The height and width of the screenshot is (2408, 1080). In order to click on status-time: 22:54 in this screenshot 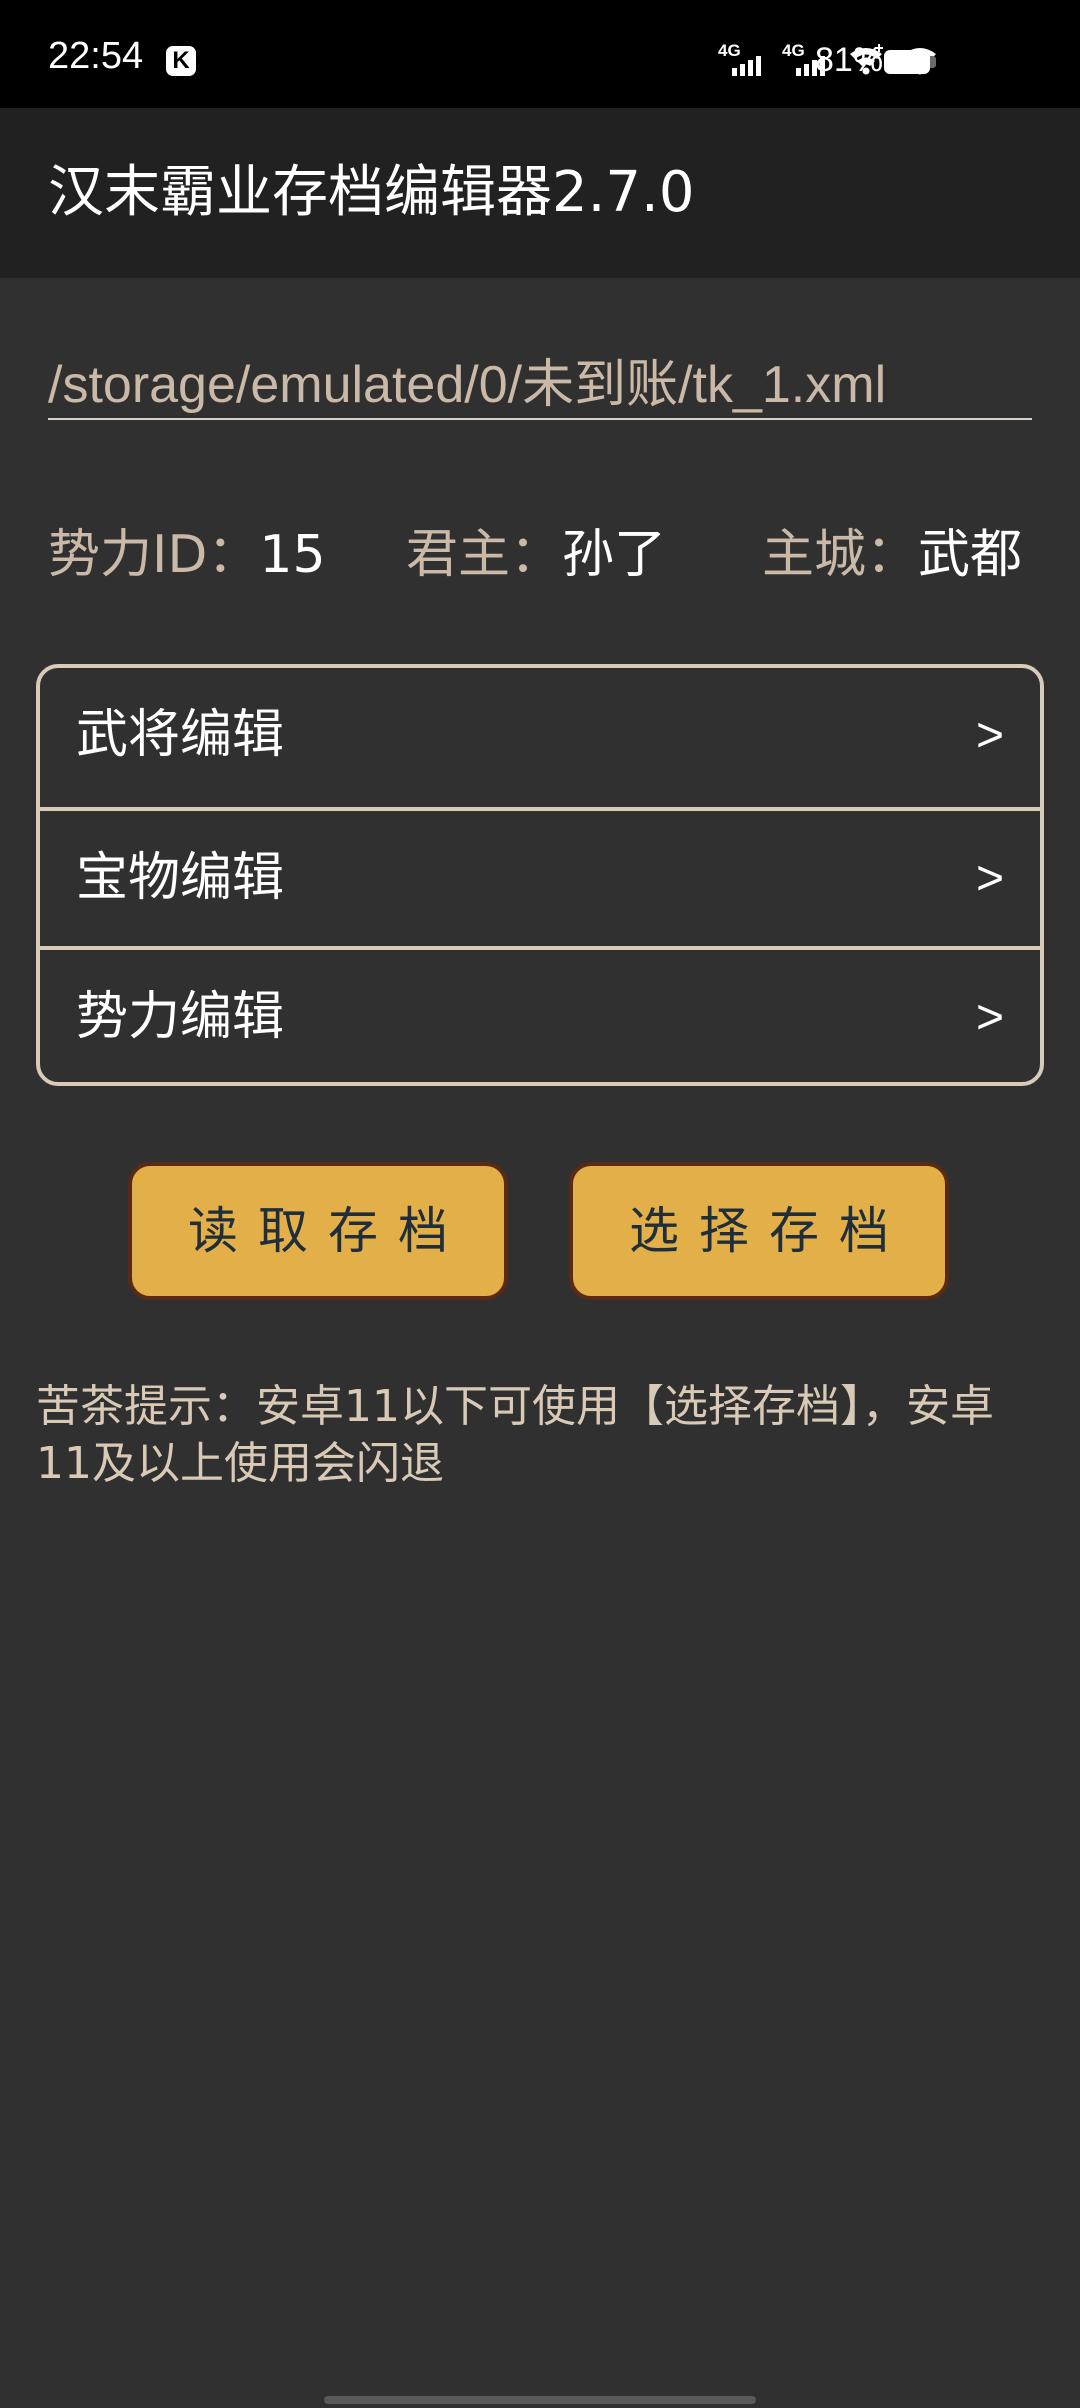, I will do `click(96, 56)`.